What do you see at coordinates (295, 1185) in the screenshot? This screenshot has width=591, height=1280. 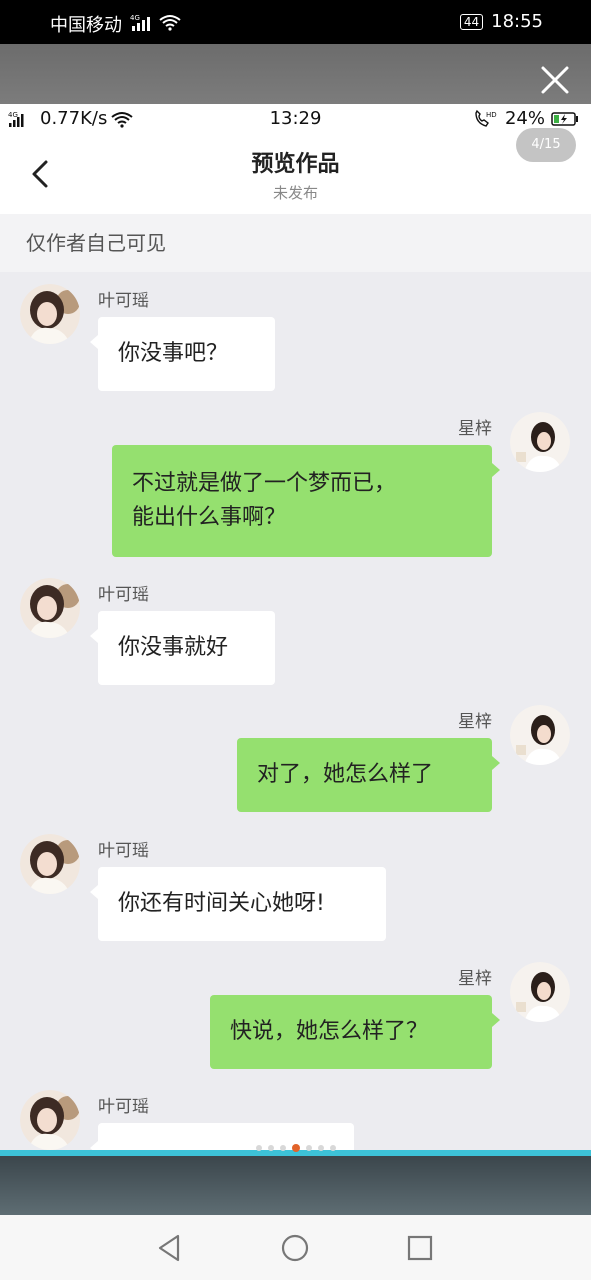 I see `viewer-bottom` at bounding box center [295, 1185].